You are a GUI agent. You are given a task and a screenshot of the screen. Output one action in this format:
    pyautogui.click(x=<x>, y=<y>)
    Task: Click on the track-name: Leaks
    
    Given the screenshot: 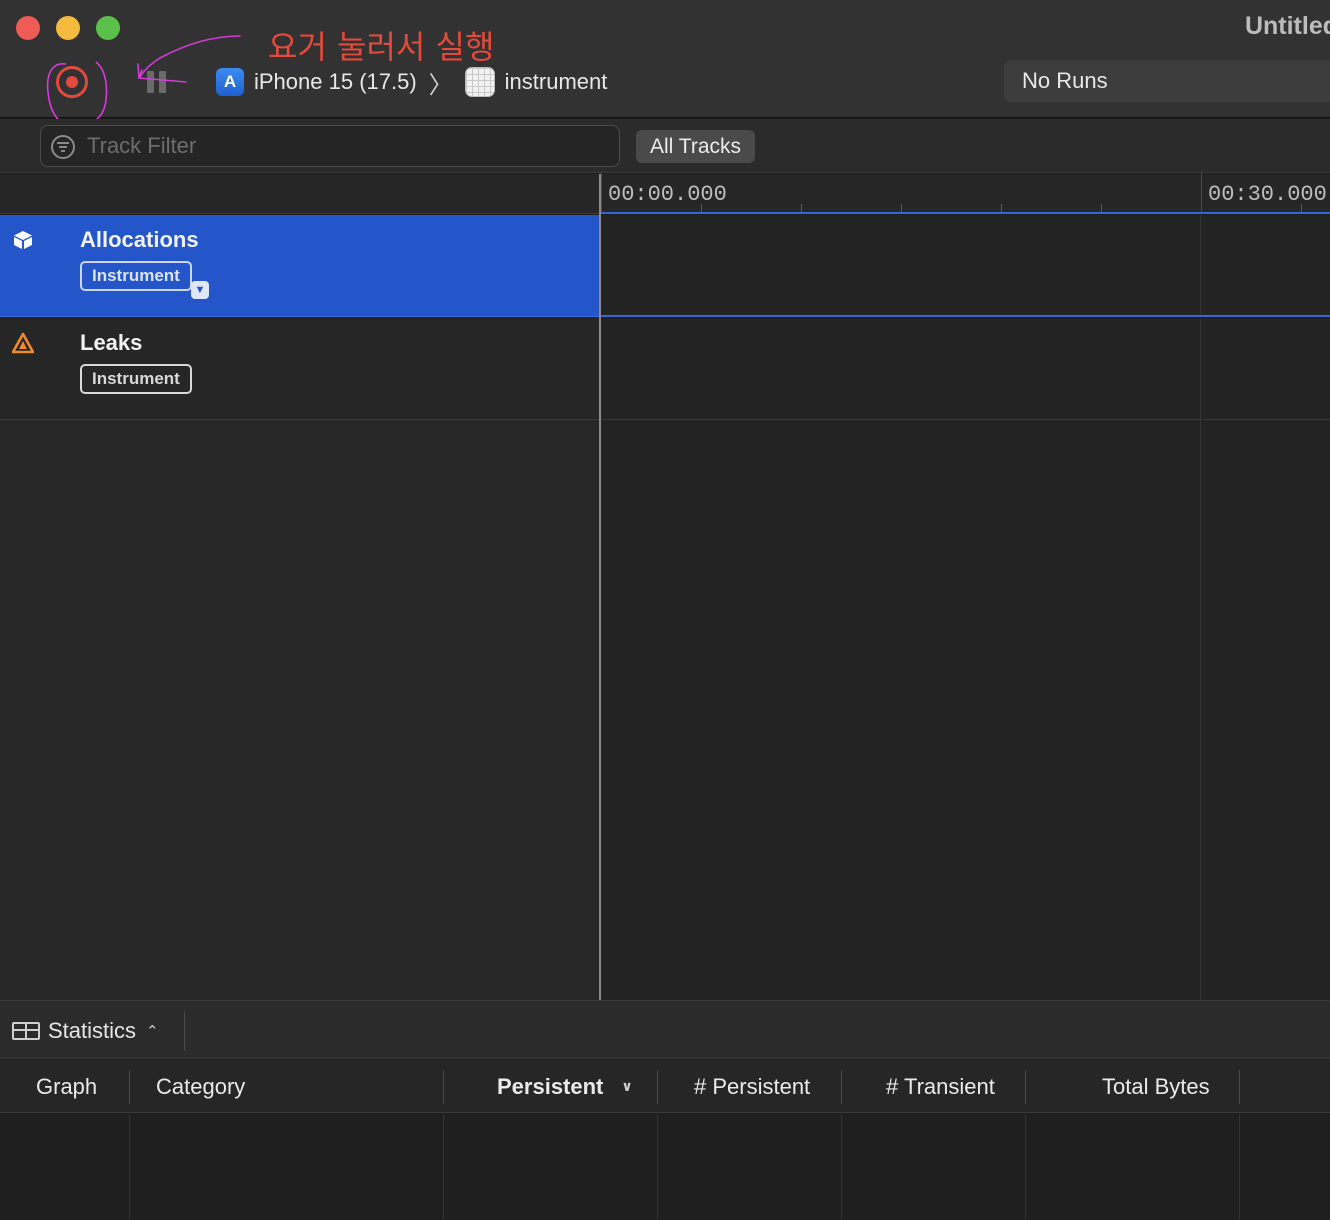 What is the action you would take?
    pyautogui.click(x=111, y=342)
    